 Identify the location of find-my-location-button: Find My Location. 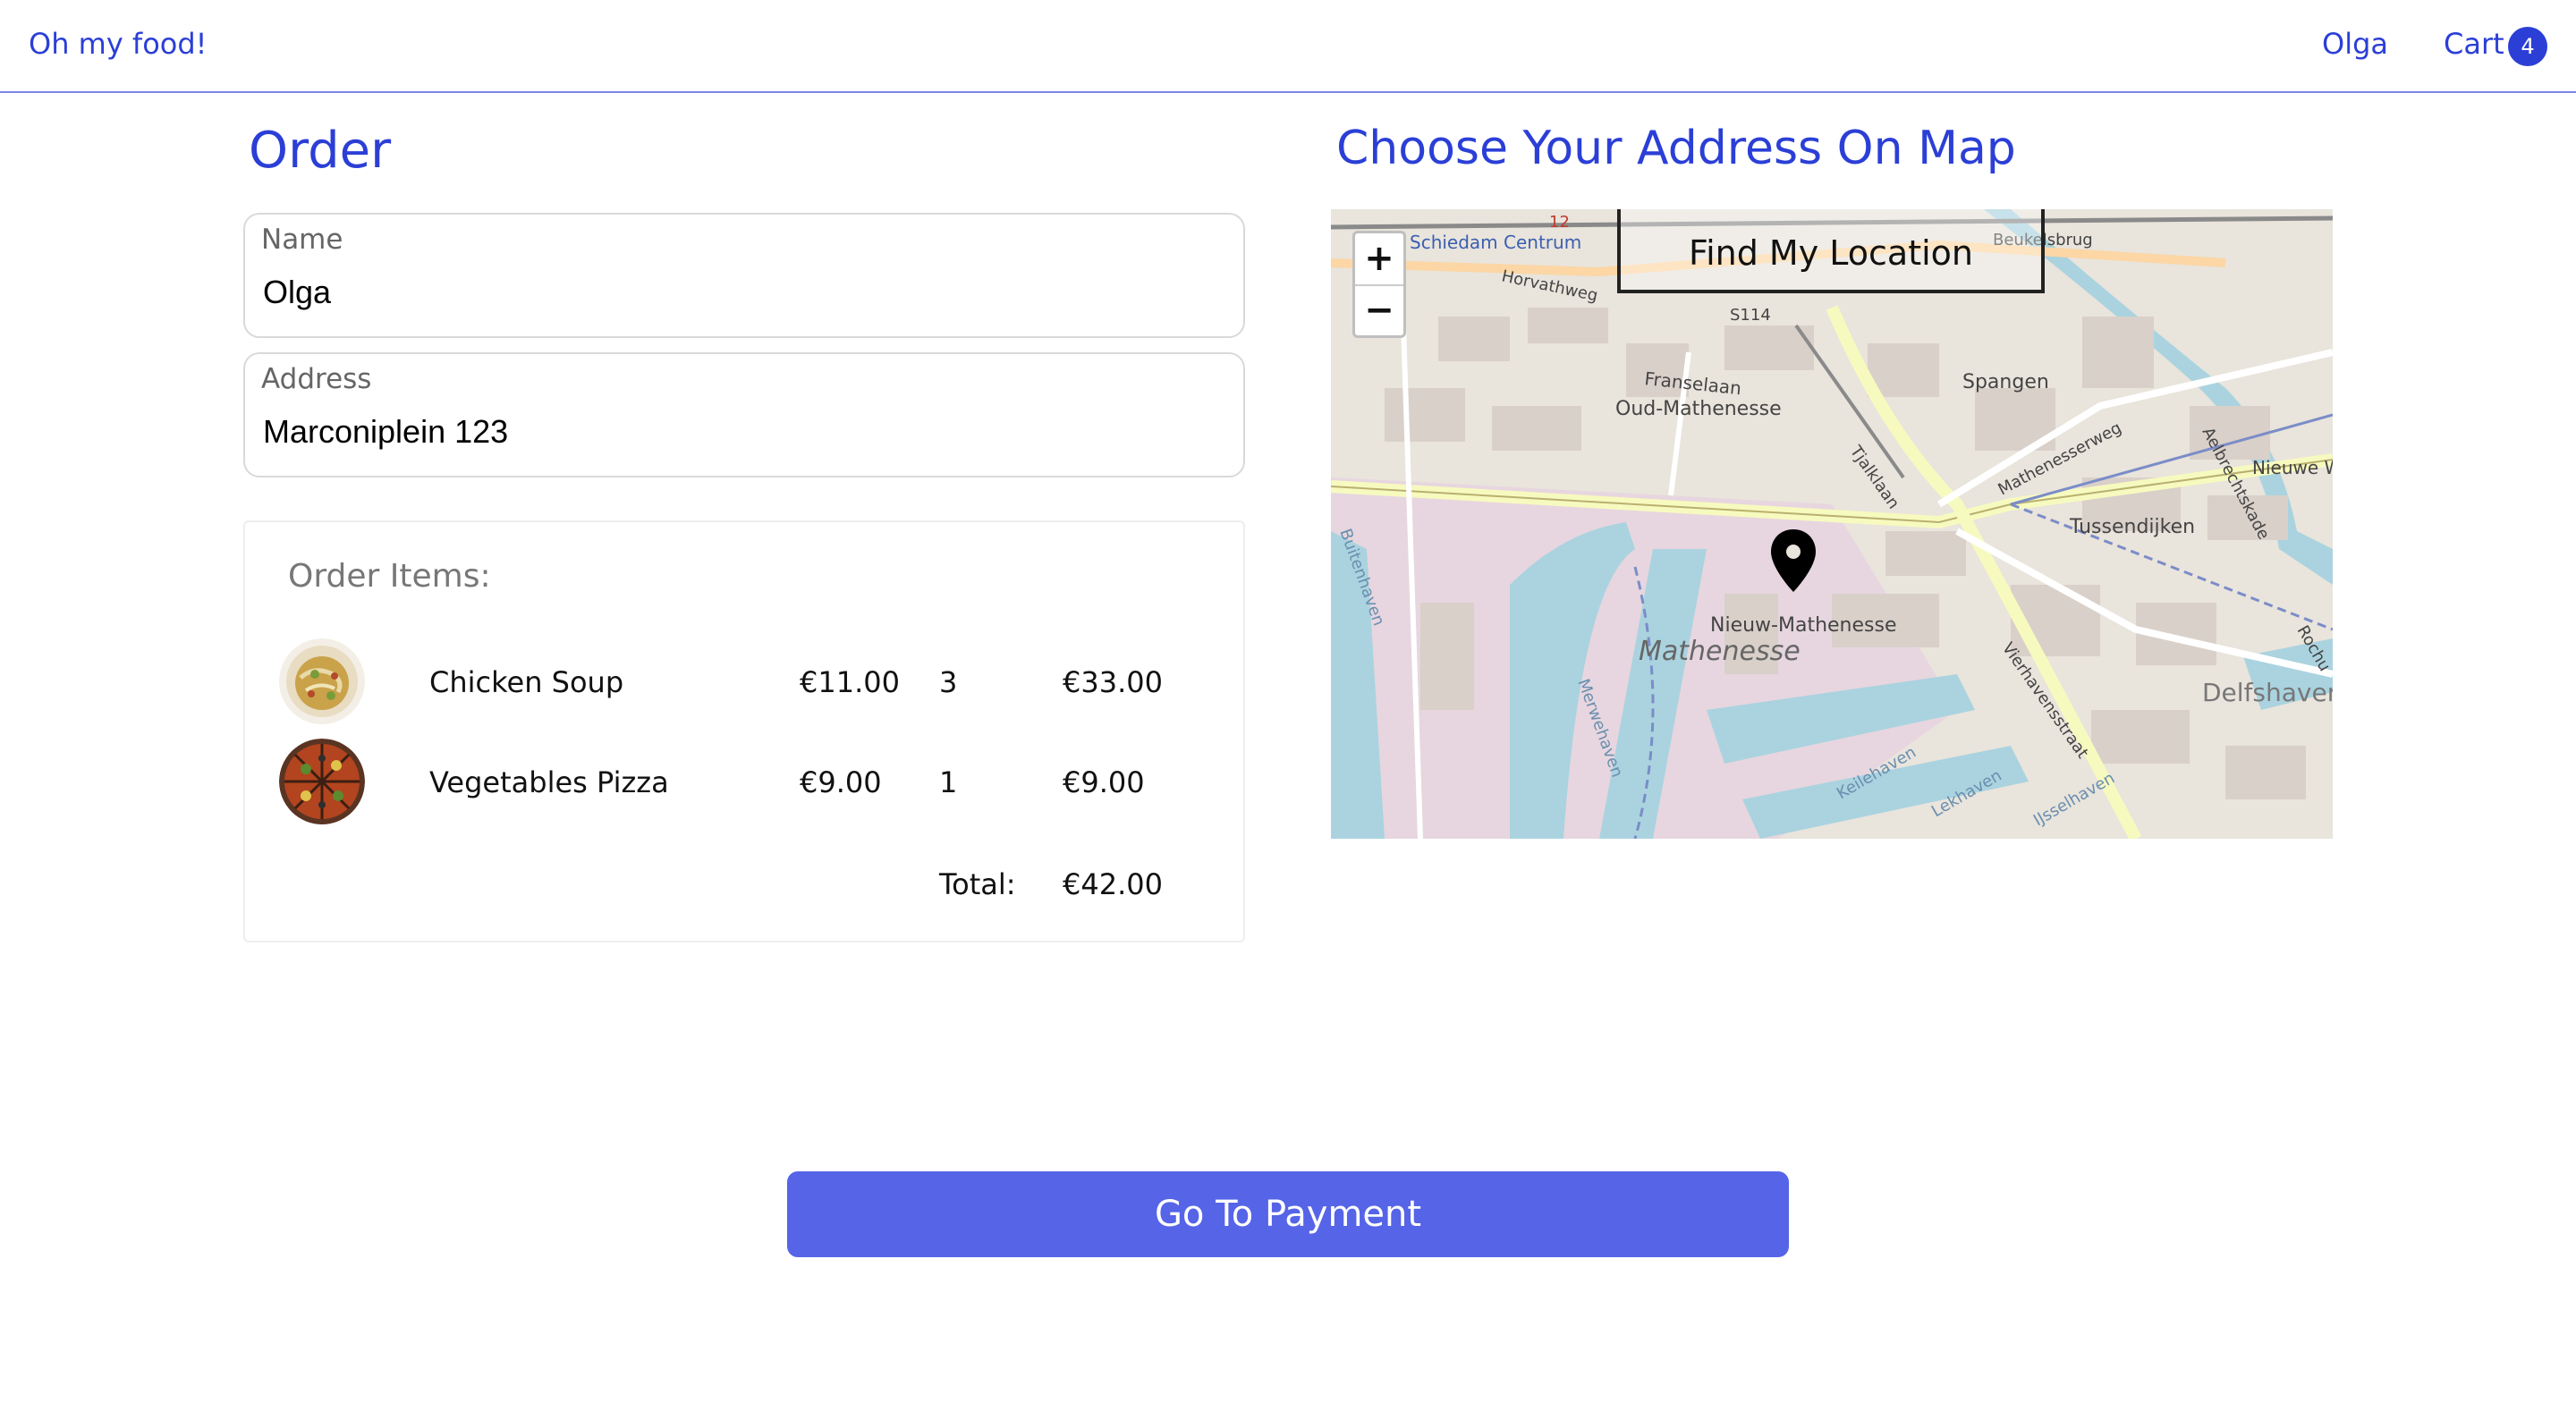
(1831, 251).